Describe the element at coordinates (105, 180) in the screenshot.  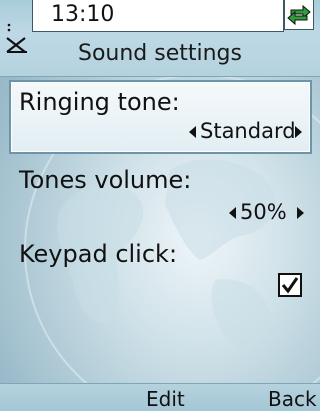
I see `tones-volume-label: Tones volume:` at that location.